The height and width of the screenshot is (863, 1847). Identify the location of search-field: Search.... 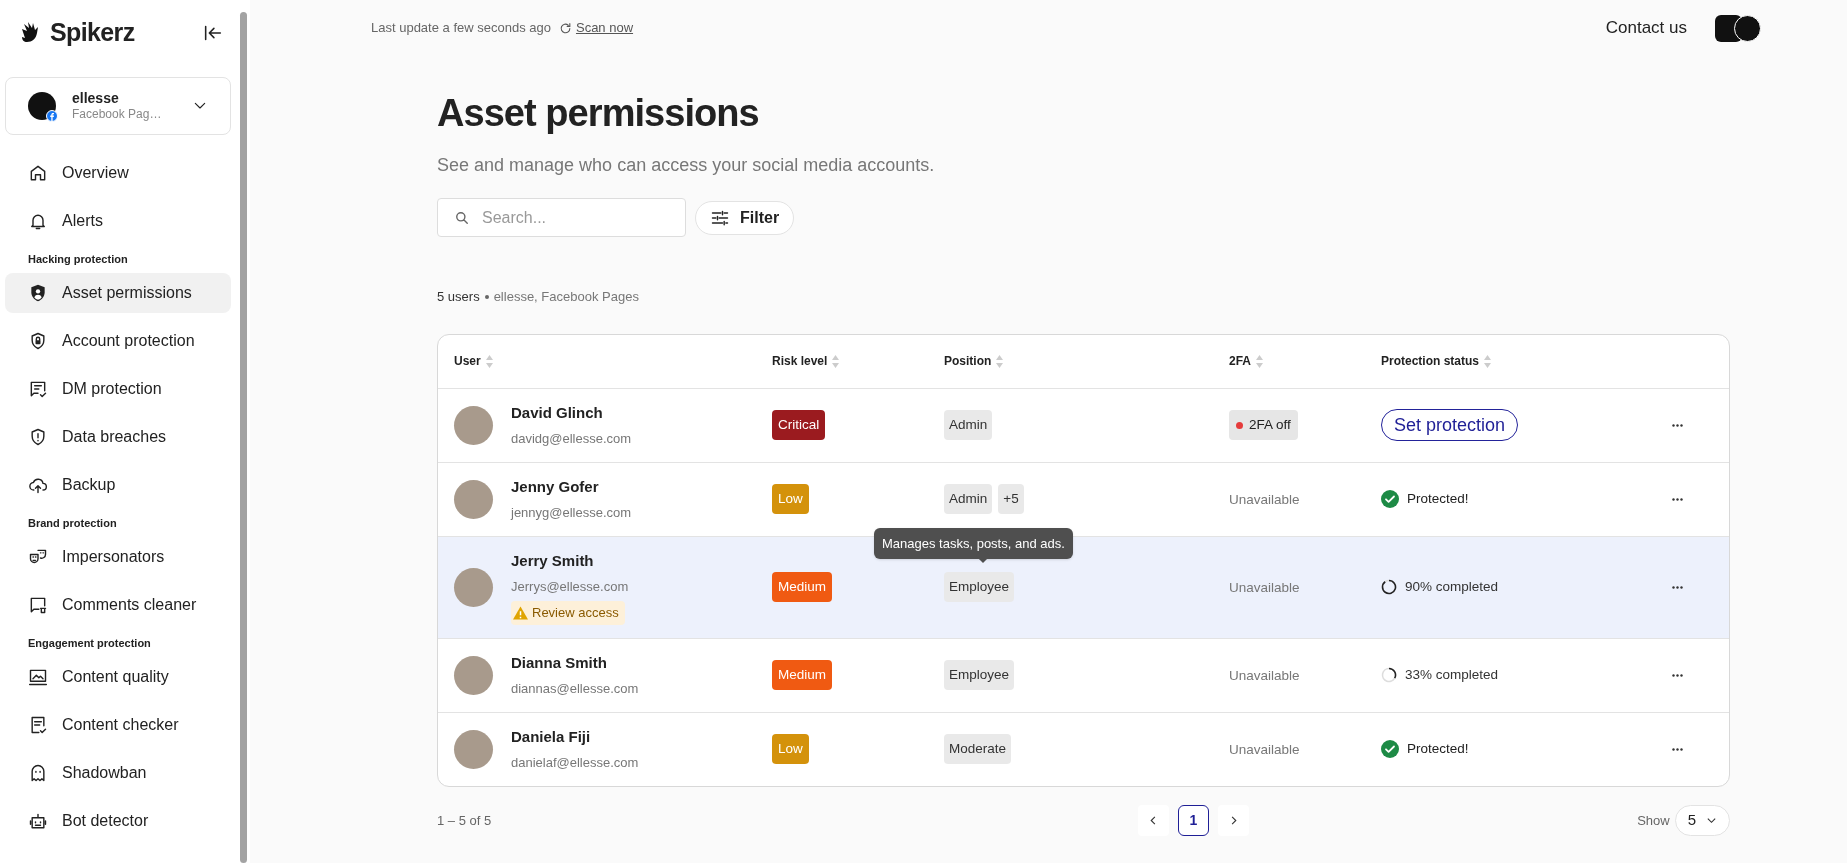
(561, 217).